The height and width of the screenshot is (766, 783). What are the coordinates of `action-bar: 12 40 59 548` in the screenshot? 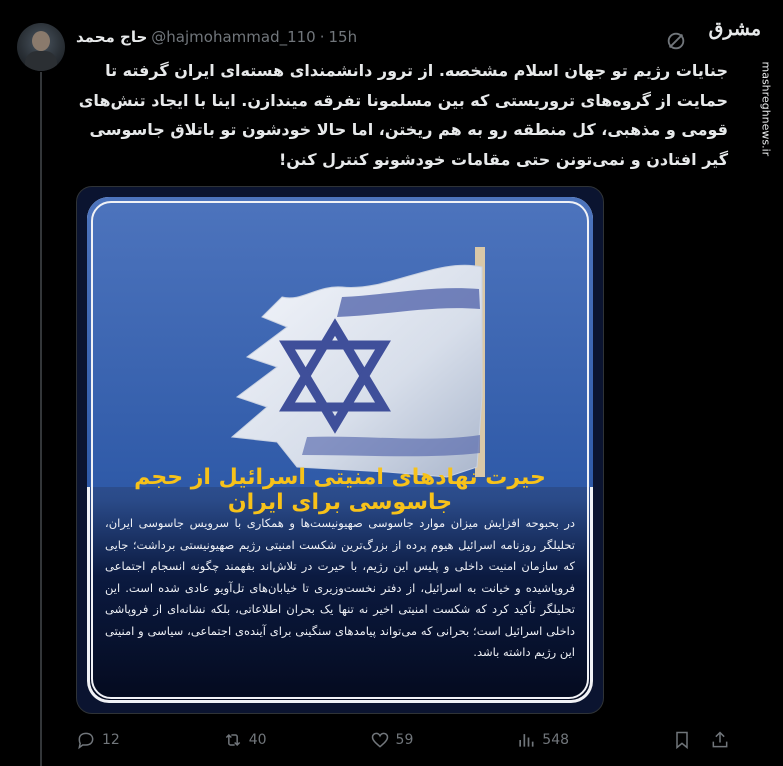 It's located at (403, 740).